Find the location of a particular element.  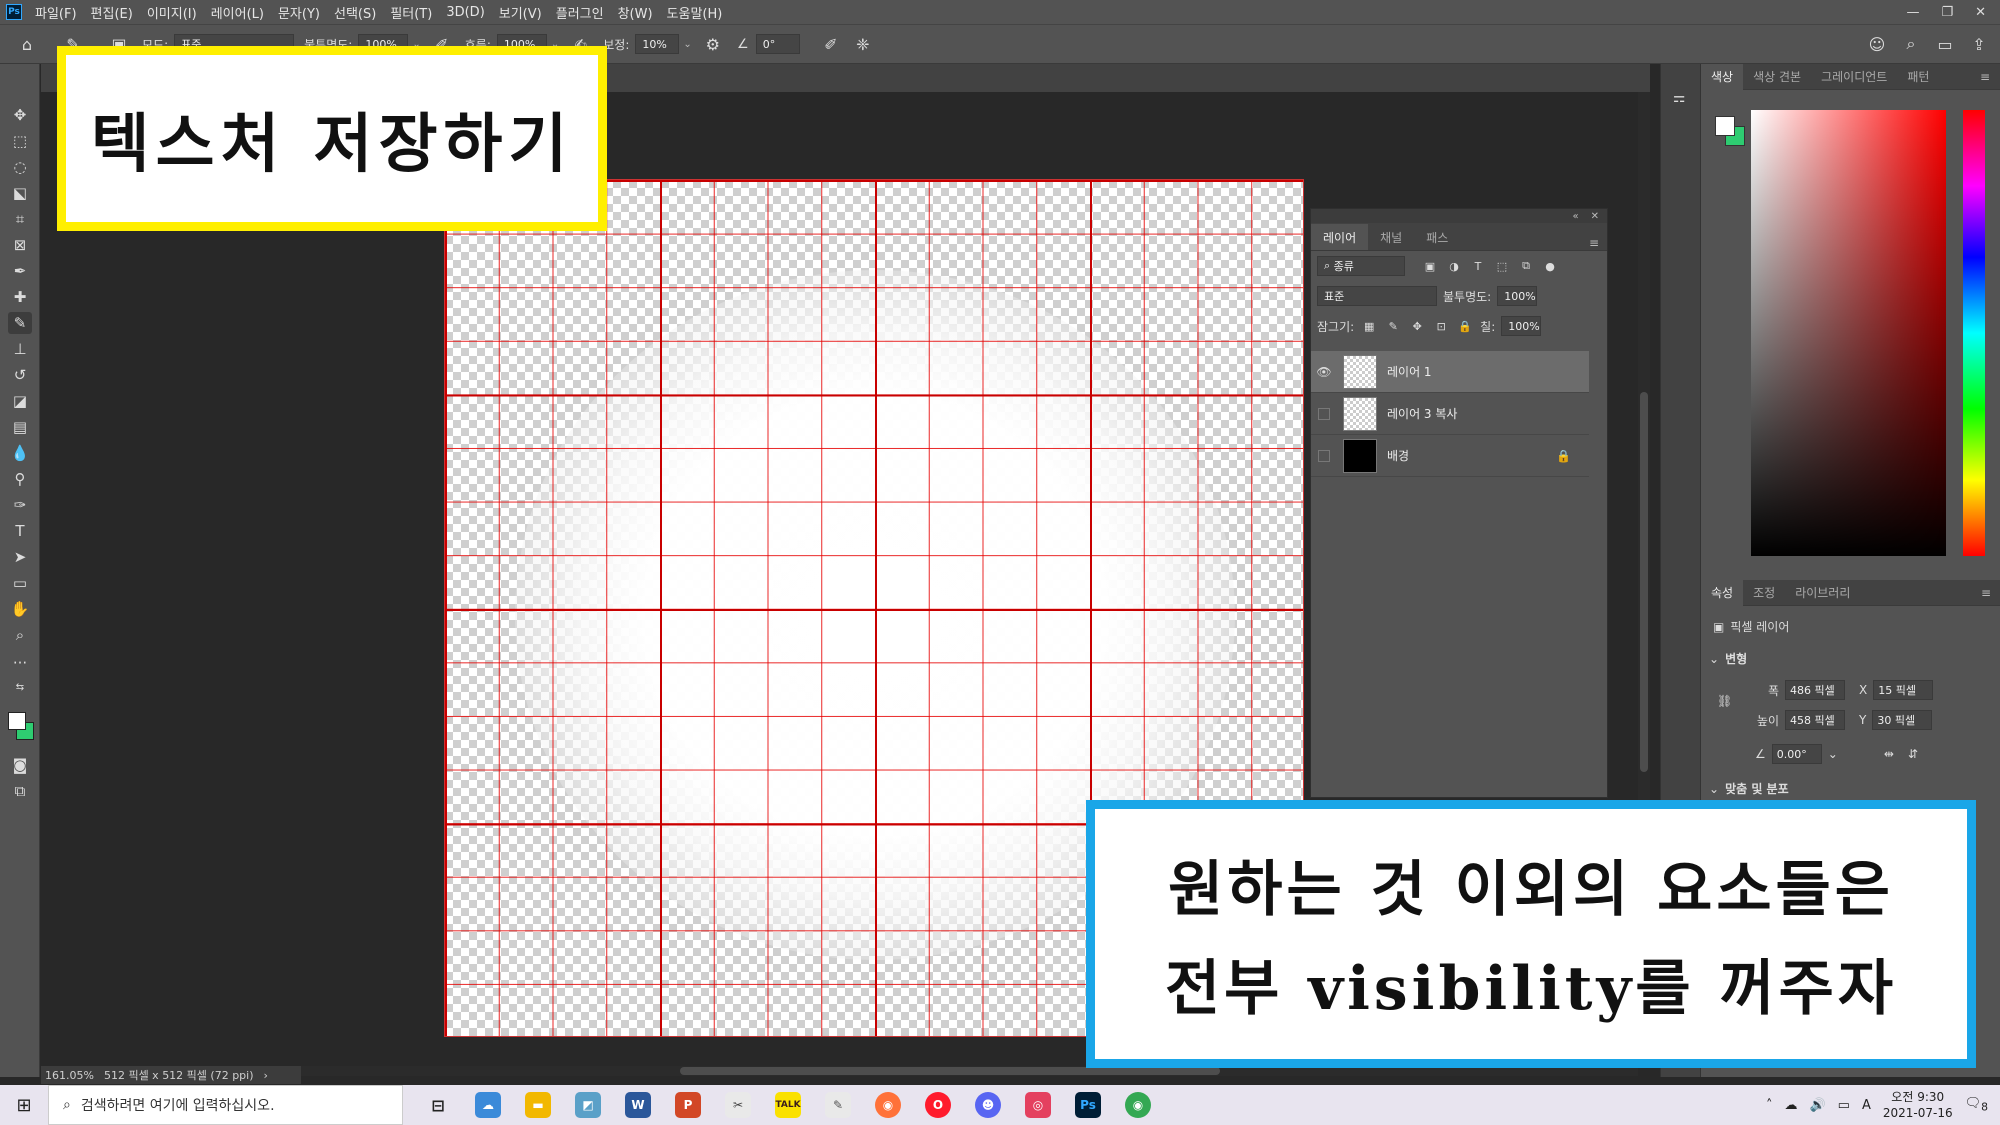

menu-3d: 3D(D) is located at coordinates (465, 12).